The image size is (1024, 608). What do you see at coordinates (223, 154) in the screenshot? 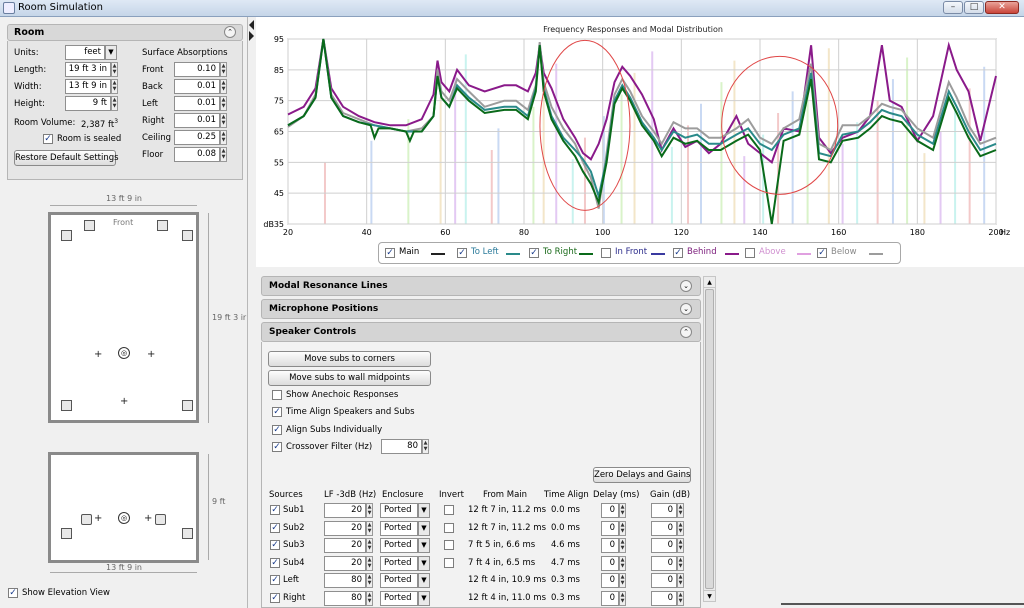
I see `absorb-floor-spinner: ▲ ▼` at bounding box center [223, 154].